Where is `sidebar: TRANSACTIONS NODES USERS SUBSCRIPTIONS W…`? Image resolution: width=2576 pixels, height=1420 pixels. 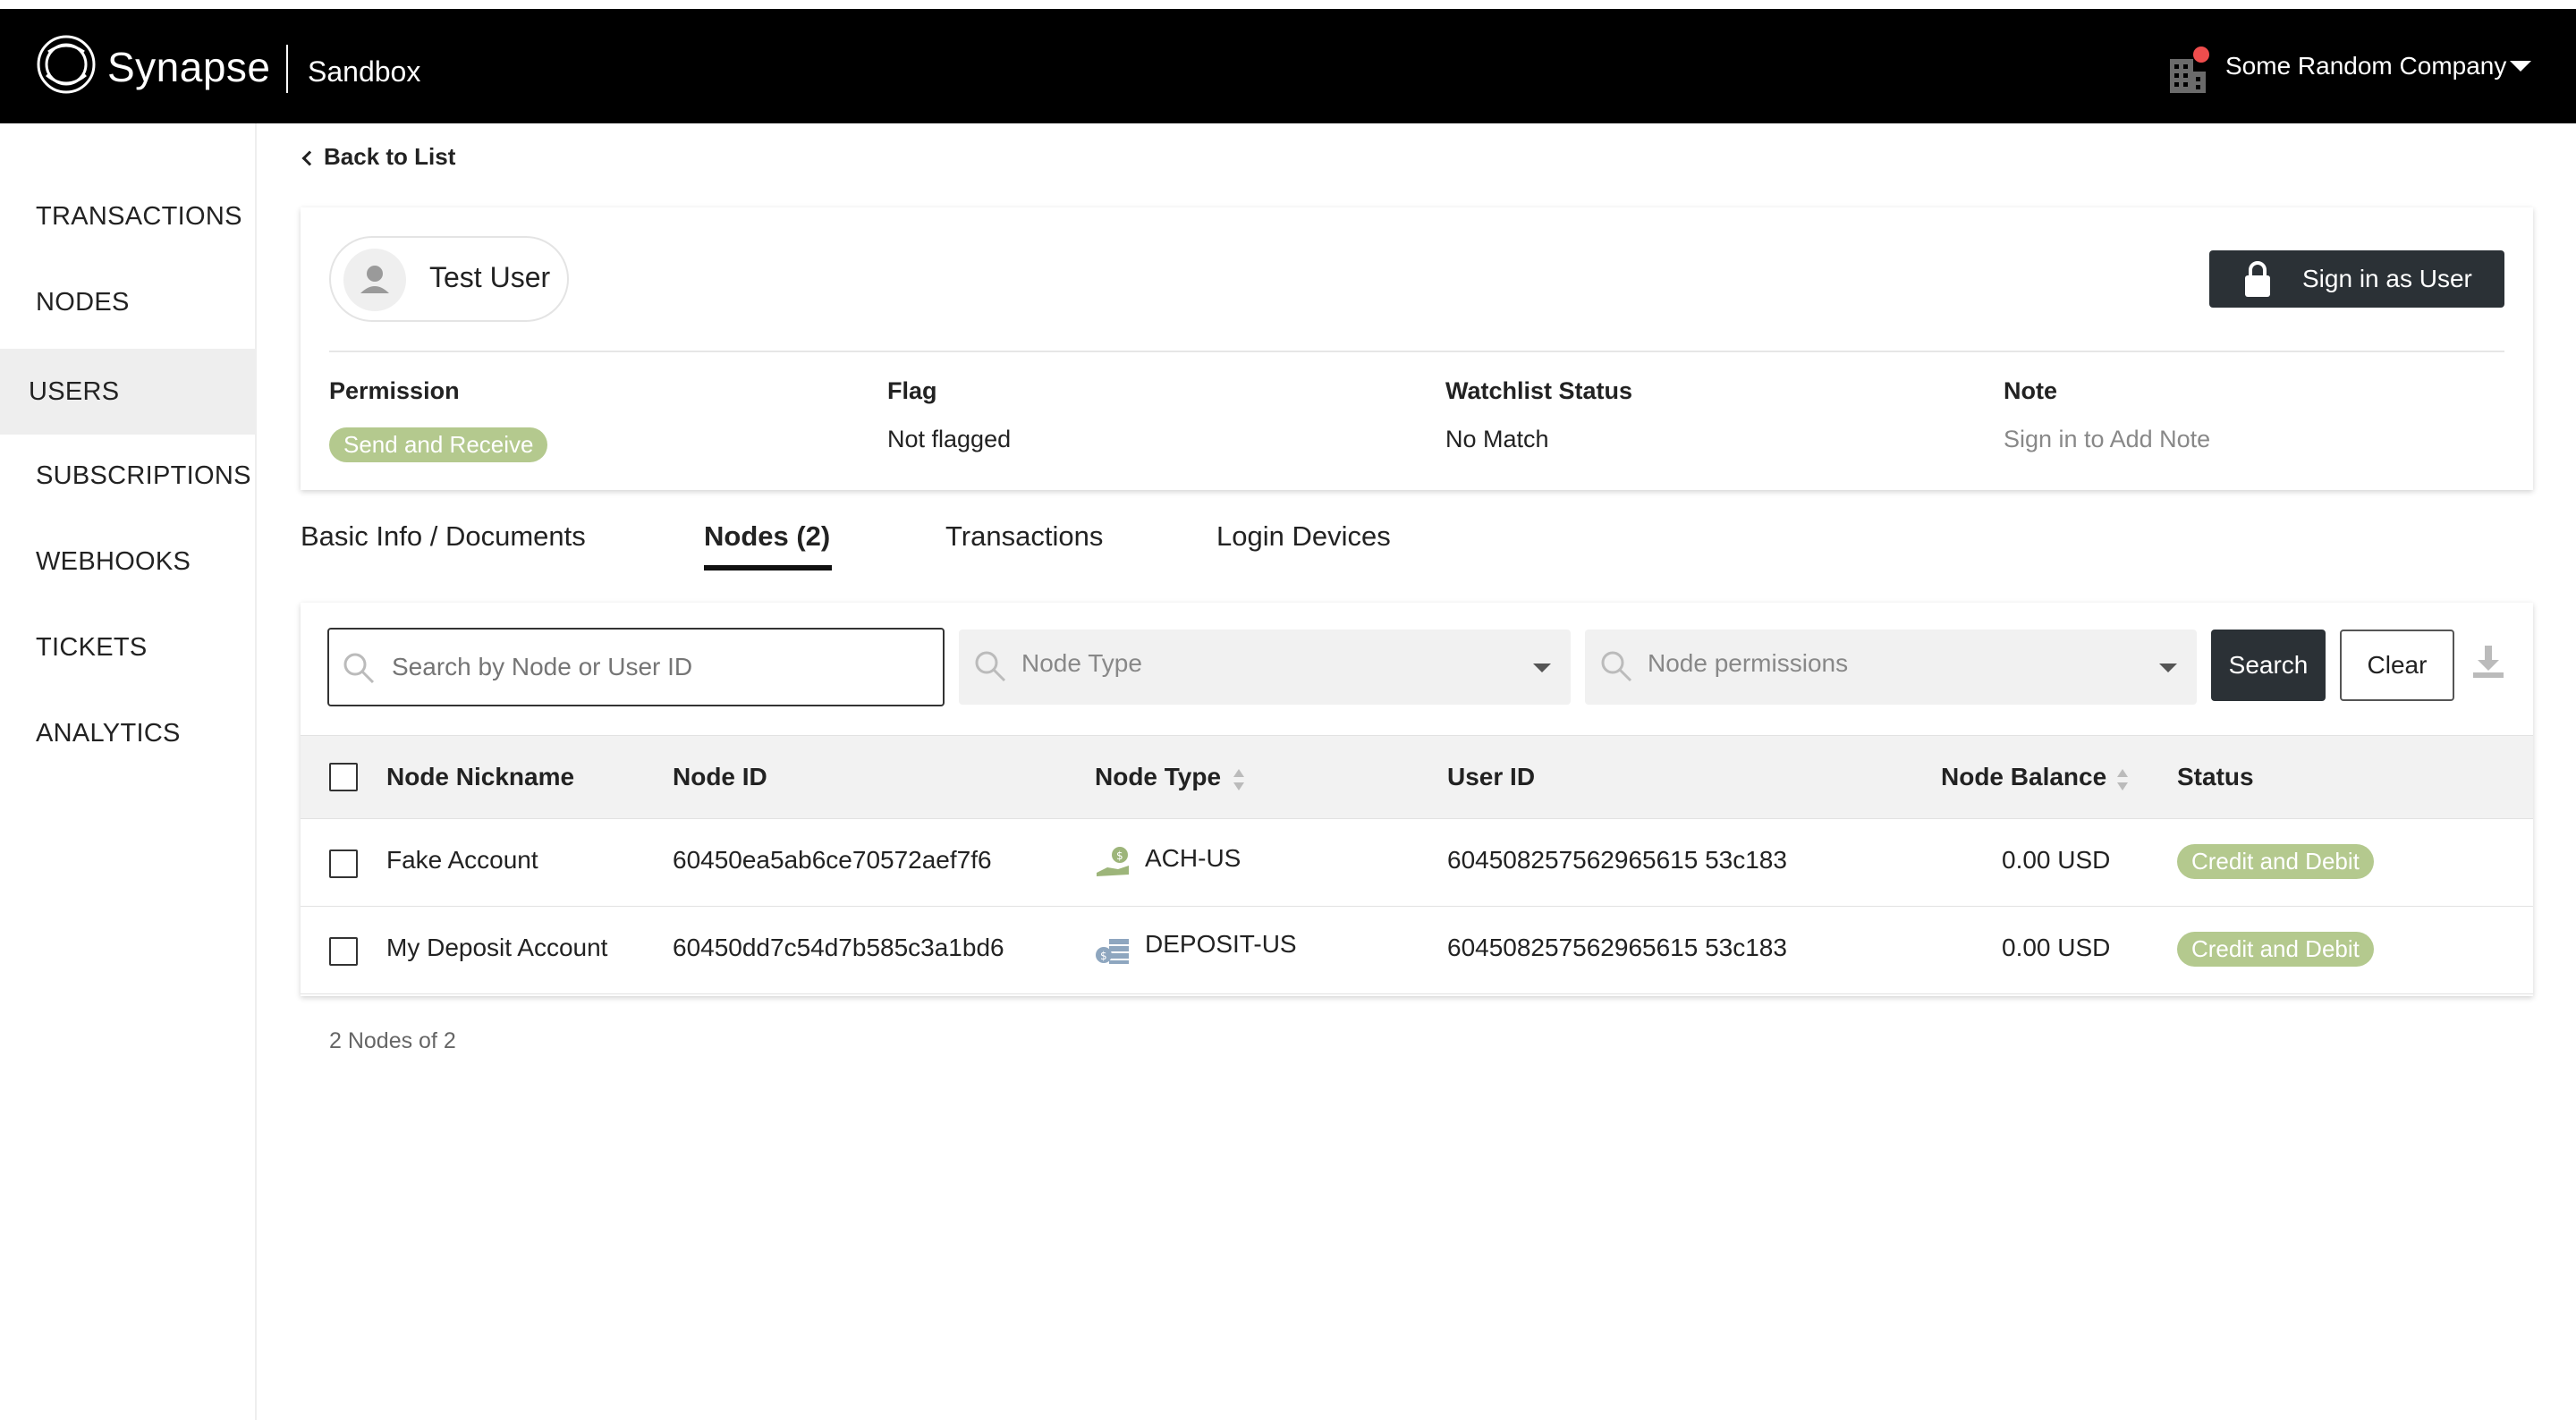
sidebar: TRANSACTIONS NODES USERS SUBSCRIPTIONS W… is located at coordinates (128, 771).